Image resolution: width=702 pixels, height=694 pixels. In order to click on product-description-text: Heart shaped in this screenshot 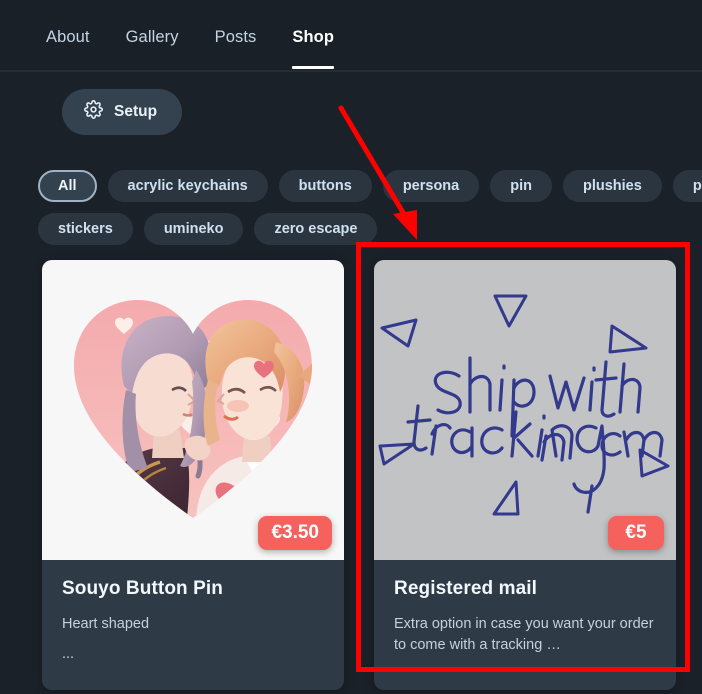, I will do `click(106, 624)`.